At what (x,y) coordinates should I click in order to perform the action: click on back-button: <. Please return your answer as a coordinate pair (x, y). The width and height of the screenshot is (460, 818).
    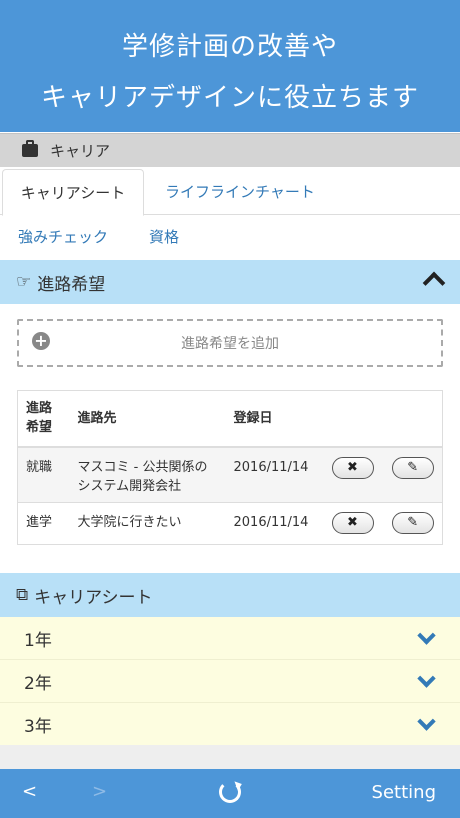
    Looking at the image, I should click on (29, 791).